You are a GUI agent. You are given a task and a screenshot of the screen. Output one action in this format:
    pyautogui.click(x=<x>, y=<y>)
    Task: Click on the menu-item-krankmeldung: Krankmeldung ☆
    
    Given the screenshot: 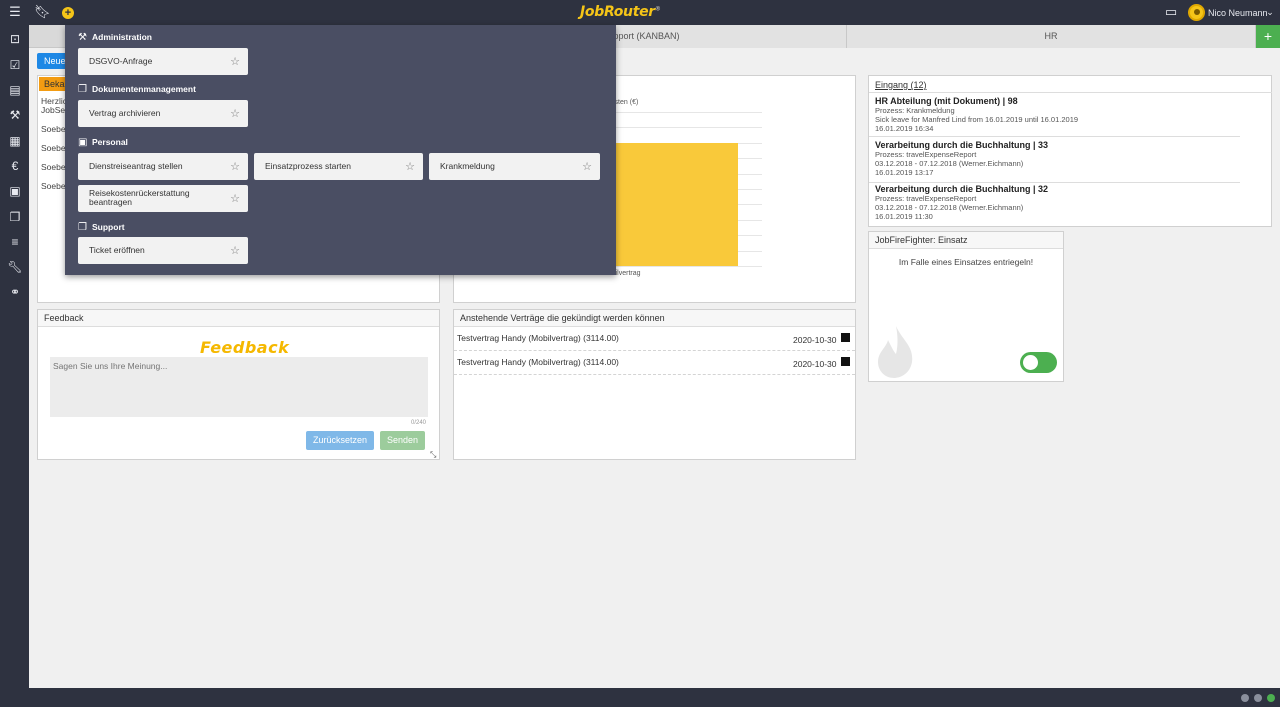 What is the action you would take?
    pyautogui.click(x=514, y=166)
    